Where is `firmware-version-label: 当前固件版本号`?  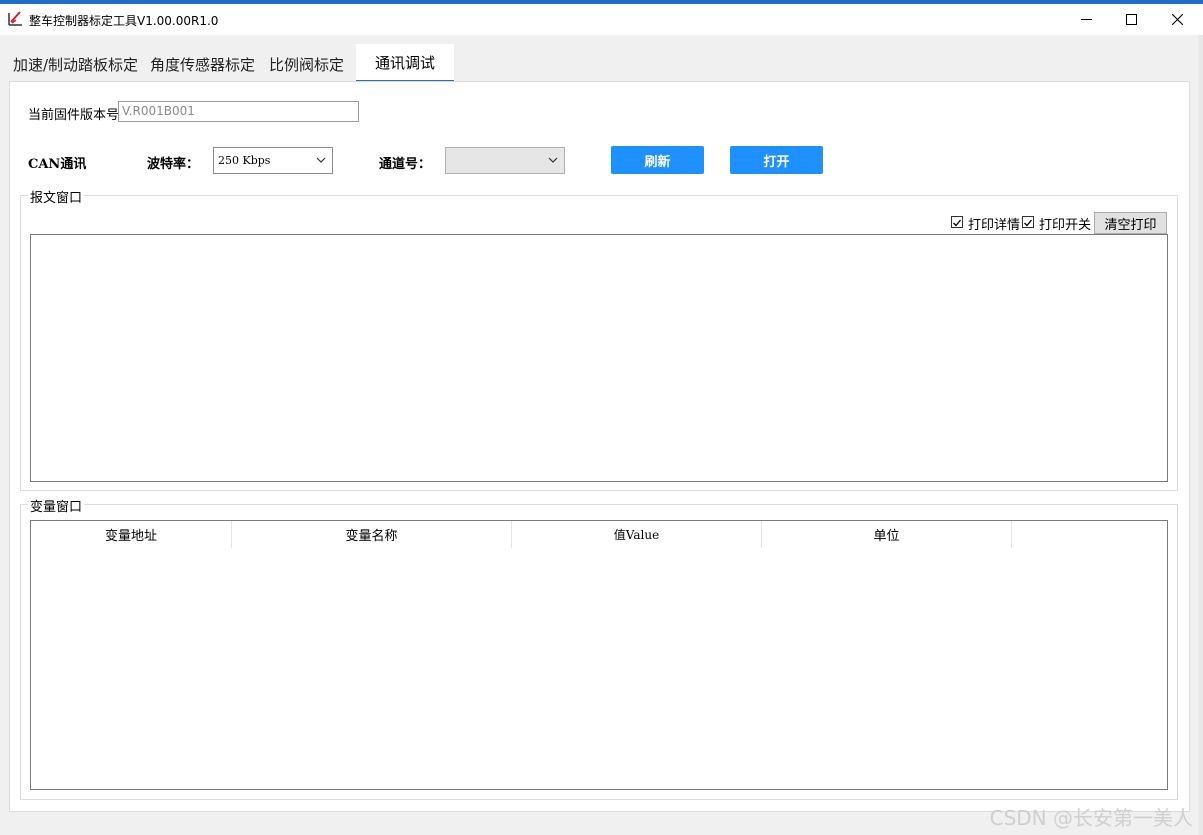
firmware-version-label: 当前固件版本号 is located at coordinates (74, 115).